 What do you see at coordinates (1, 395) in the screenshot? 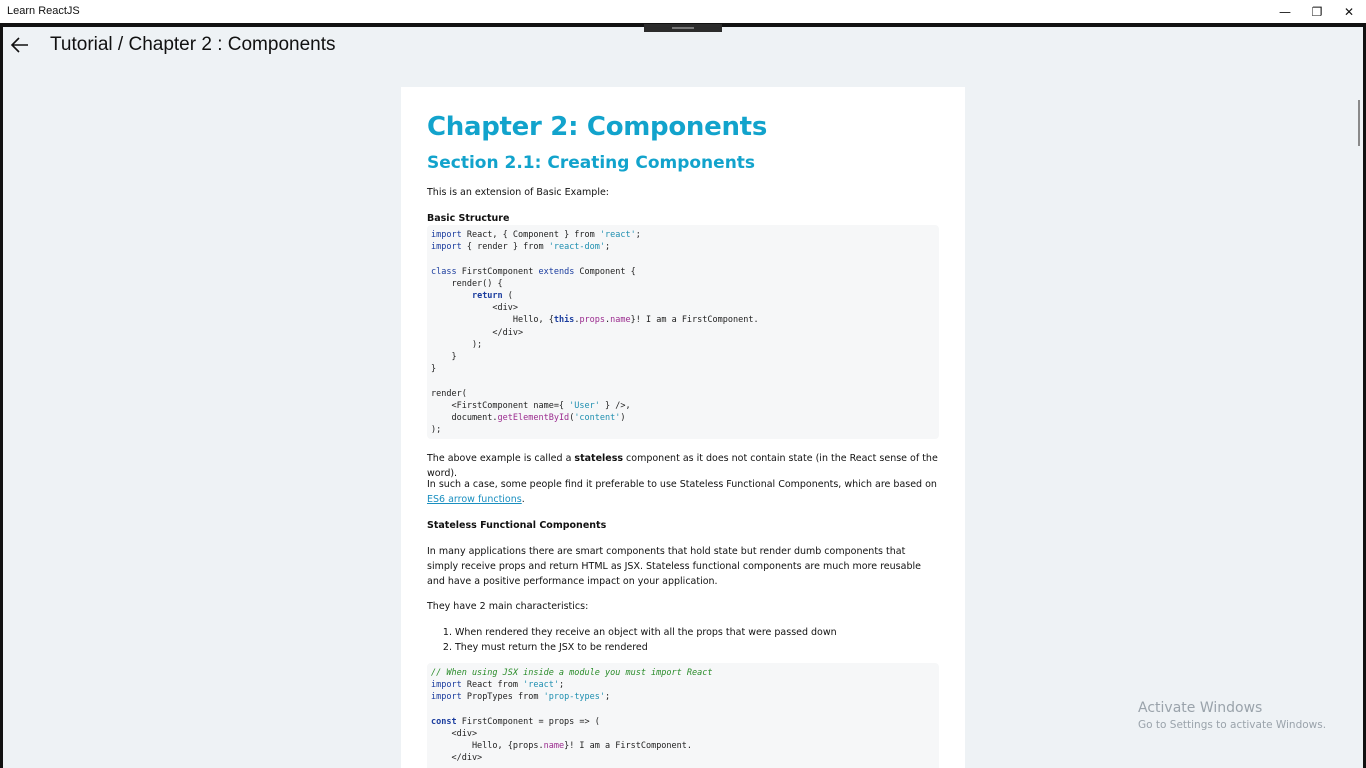
I see `window-frame-left` at bounding box center [1, 395].